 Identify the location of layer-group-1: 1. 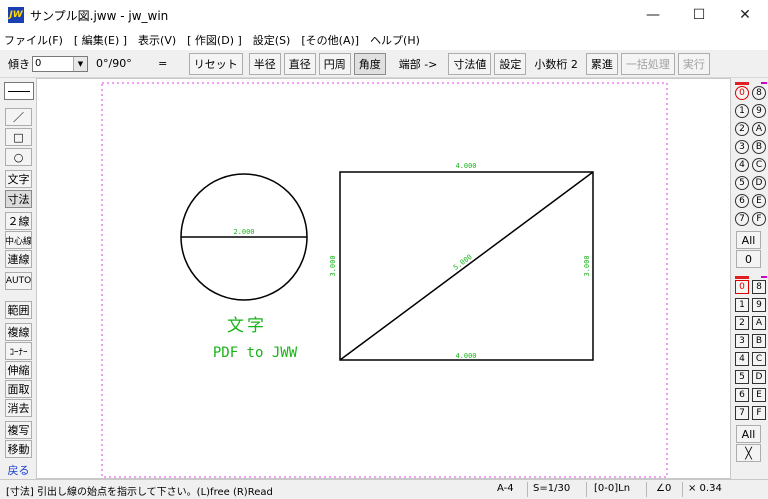
(742, 111).